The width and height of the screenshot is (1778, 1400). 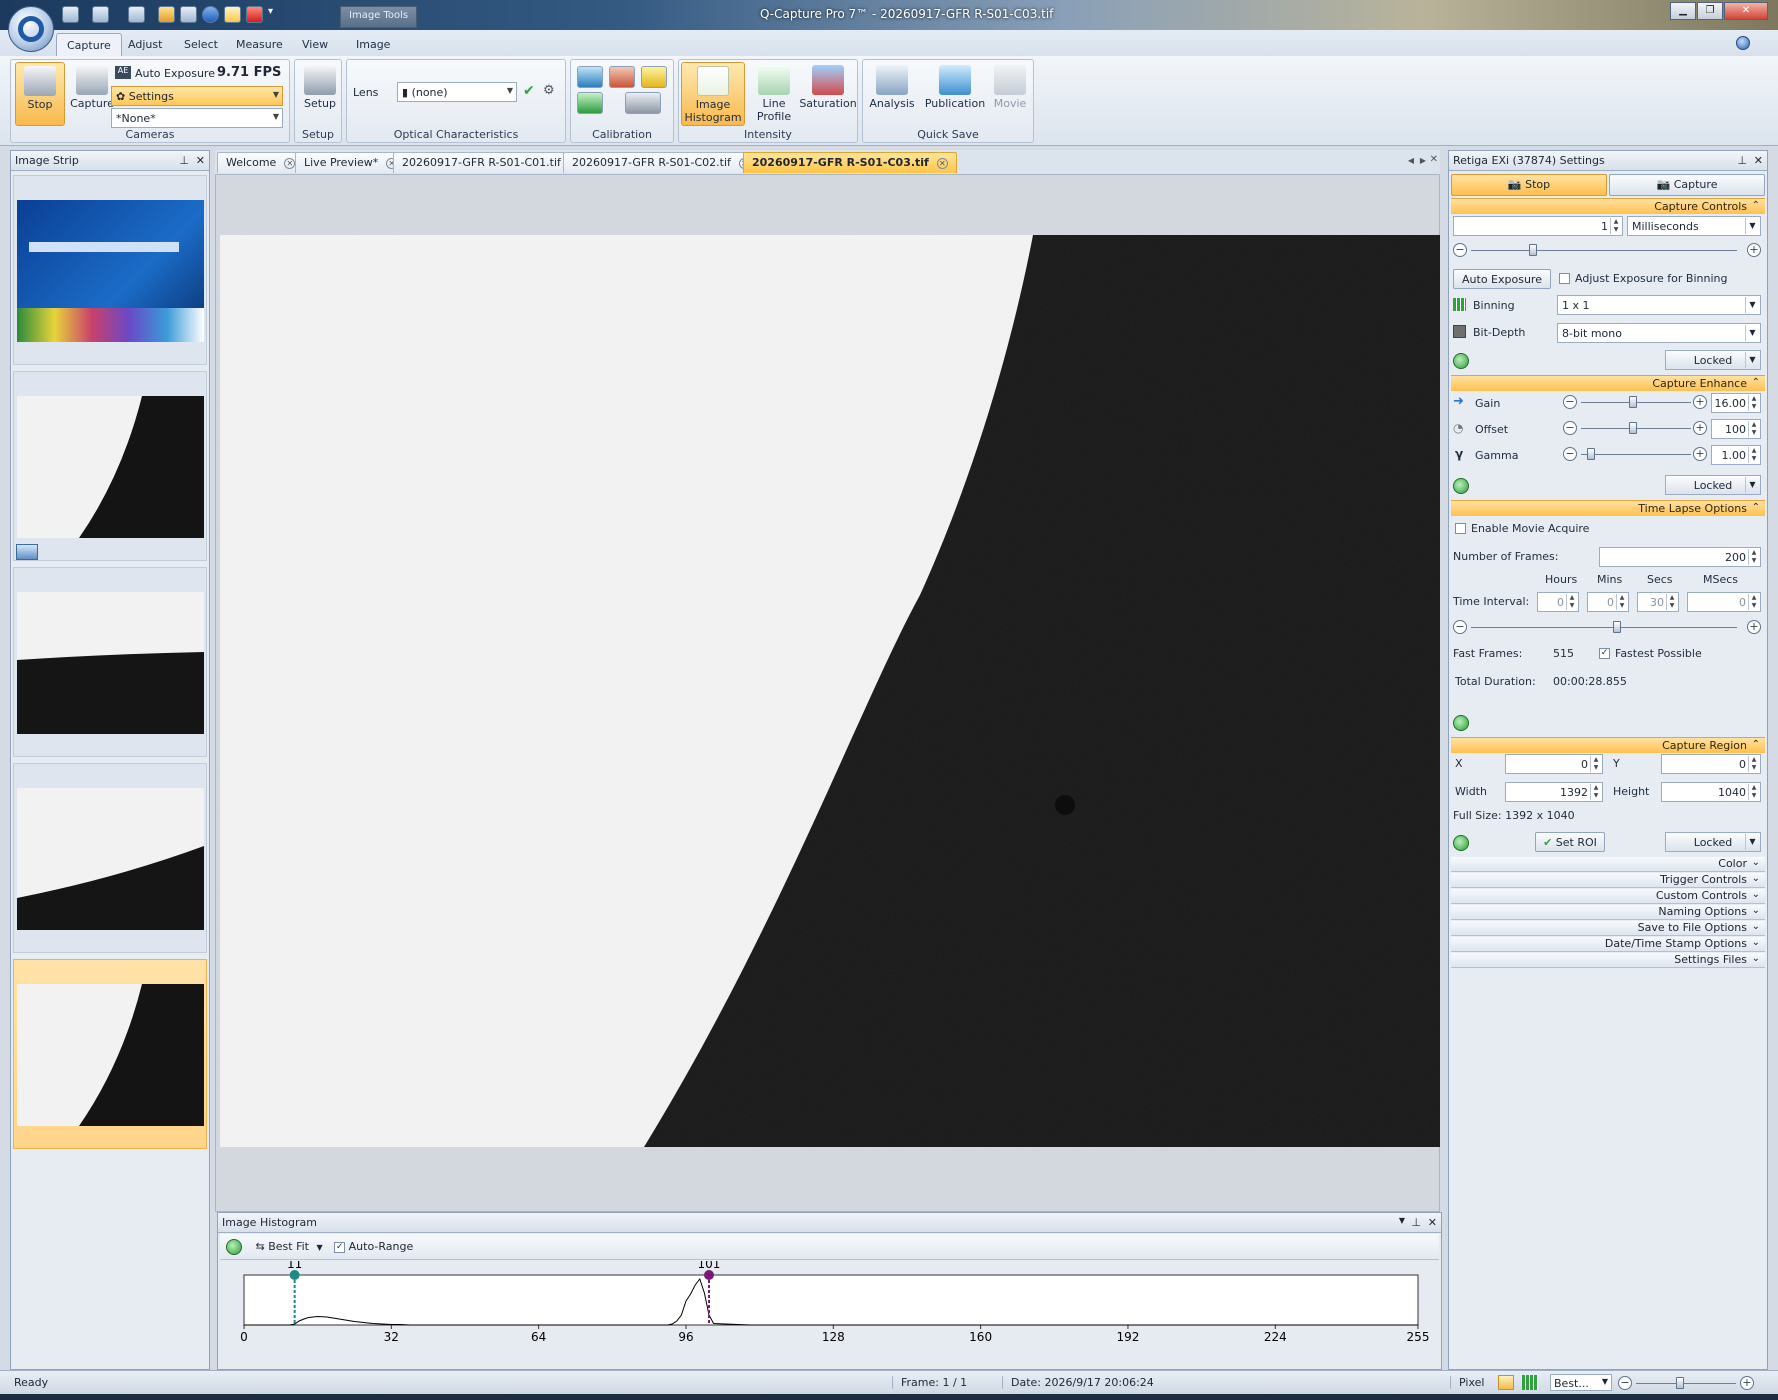 What do you see at coordinates (1608, 602) in the screenshot?
I see `mins-input: 0 ▲ ▼` at bounding box center [1608, 602].